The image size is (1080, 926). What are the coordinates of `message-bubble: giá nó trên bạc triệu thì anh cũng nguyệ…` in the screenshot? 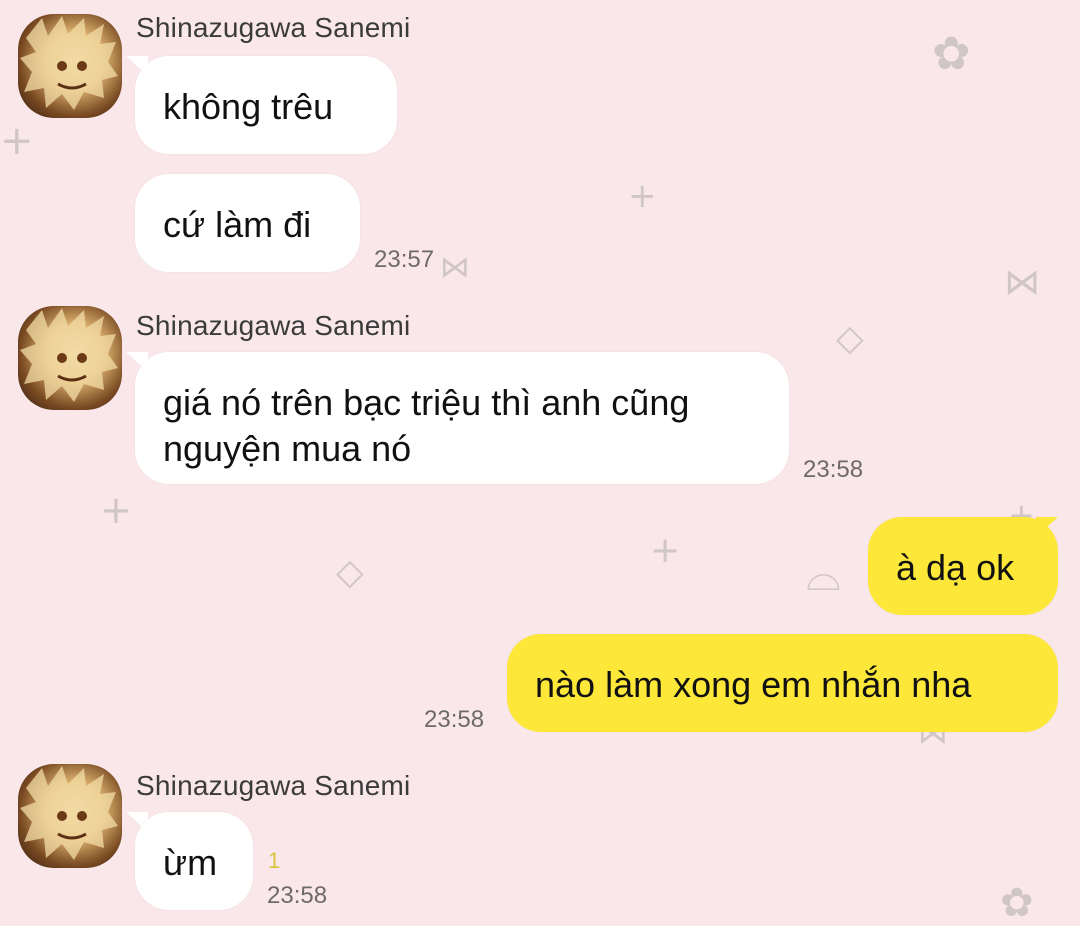 It's located at (462, 418).